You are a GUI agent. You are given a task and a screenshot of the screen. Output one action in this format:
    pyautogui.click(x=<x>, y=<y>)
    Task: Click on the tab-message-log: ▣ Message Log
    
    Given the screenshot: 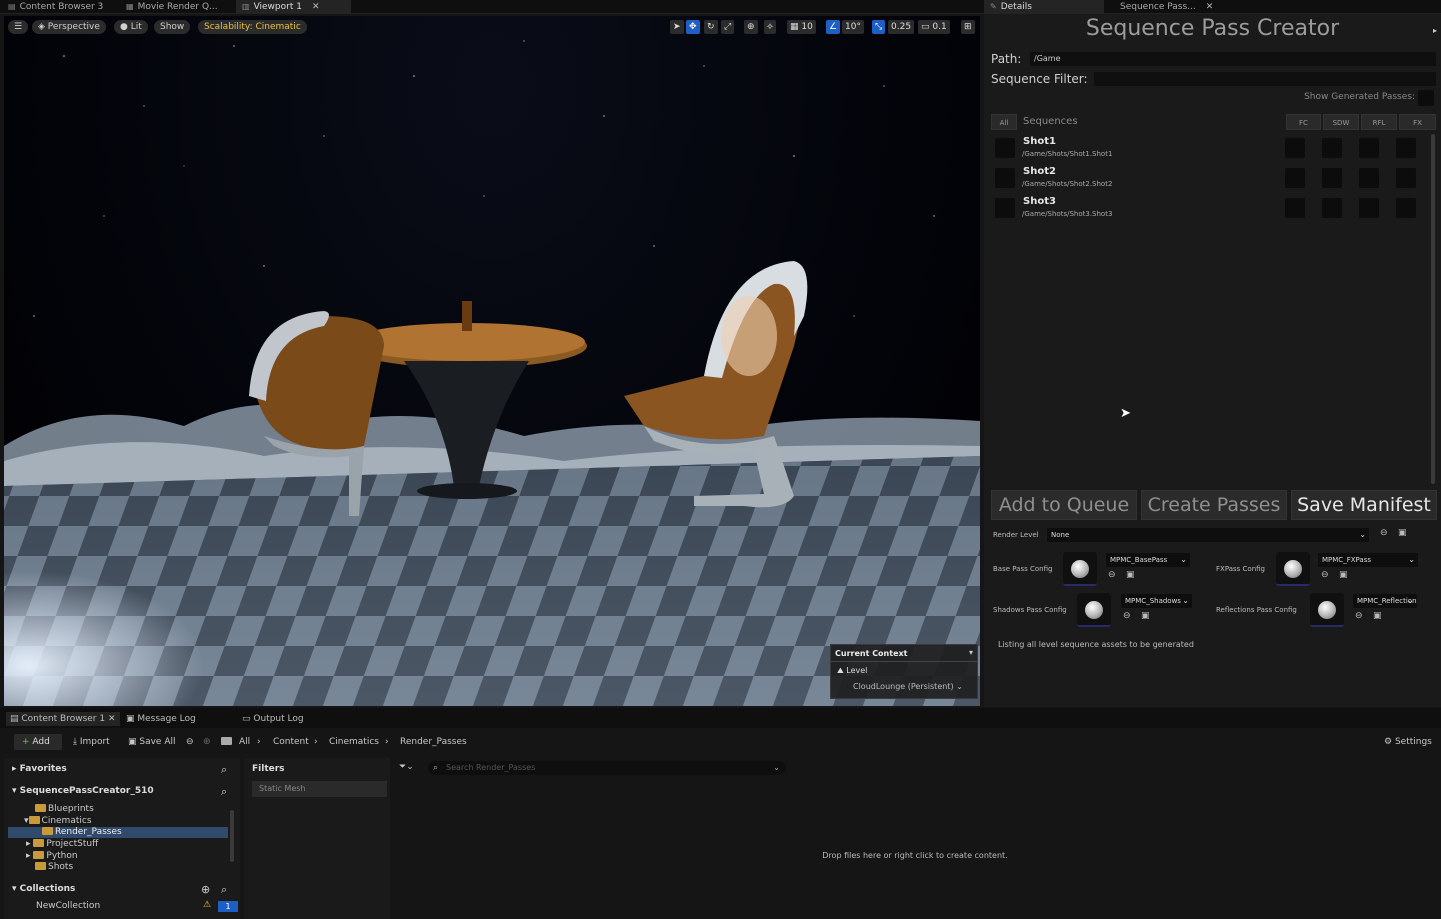 What is the action you would take?
    pyautogui.click(x=161, y=719)
    